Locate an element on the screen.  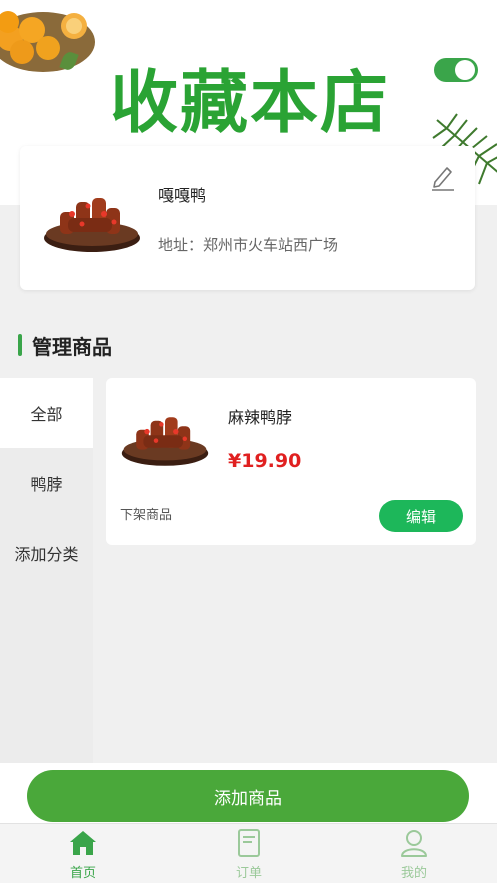
shop-name: 嘎嘎鸭 is located at coordinates (182, 195).